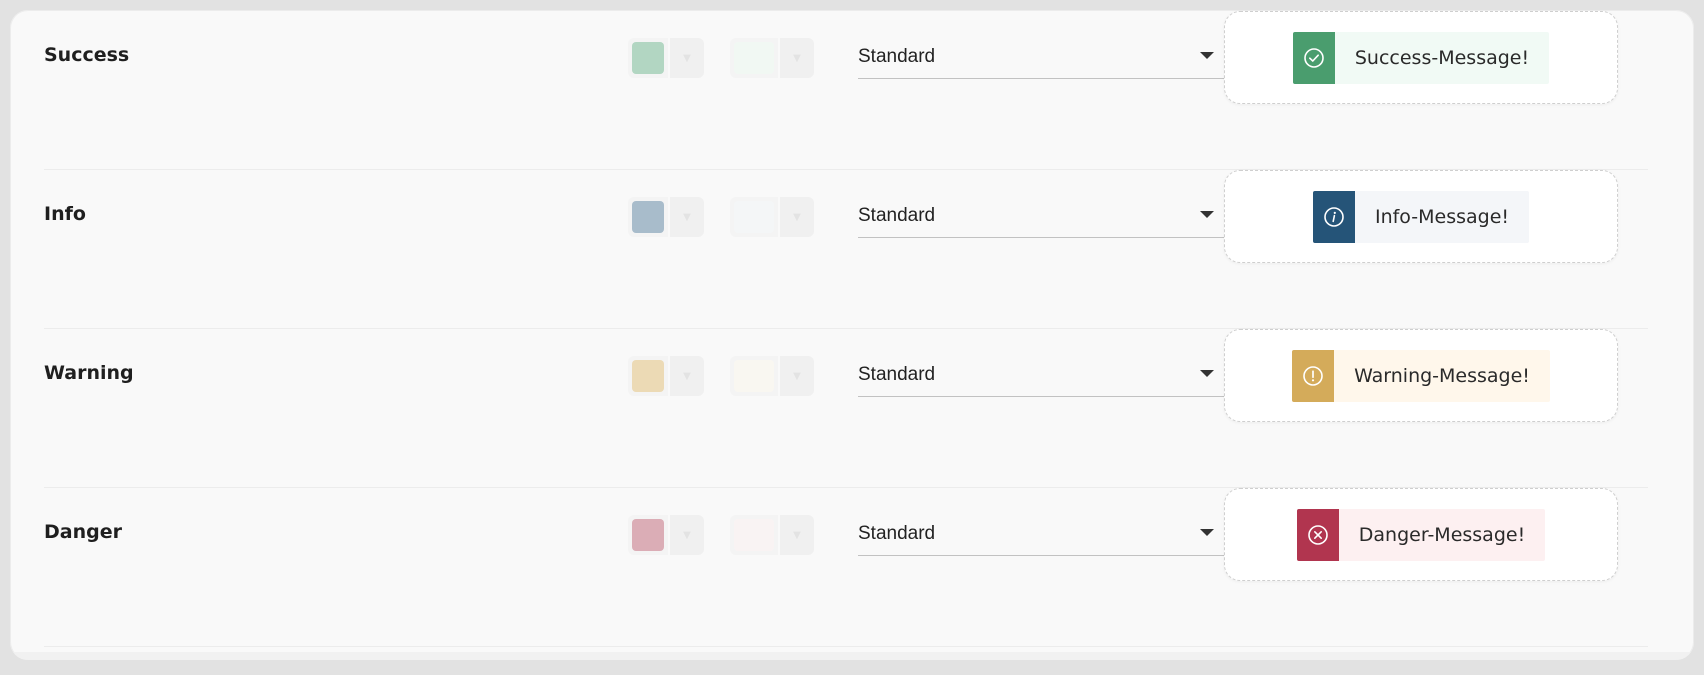  What do you see at coordinates (89, 373) in the screenshot?
I see `row-label: Warning` at bounding box center [89, 373].